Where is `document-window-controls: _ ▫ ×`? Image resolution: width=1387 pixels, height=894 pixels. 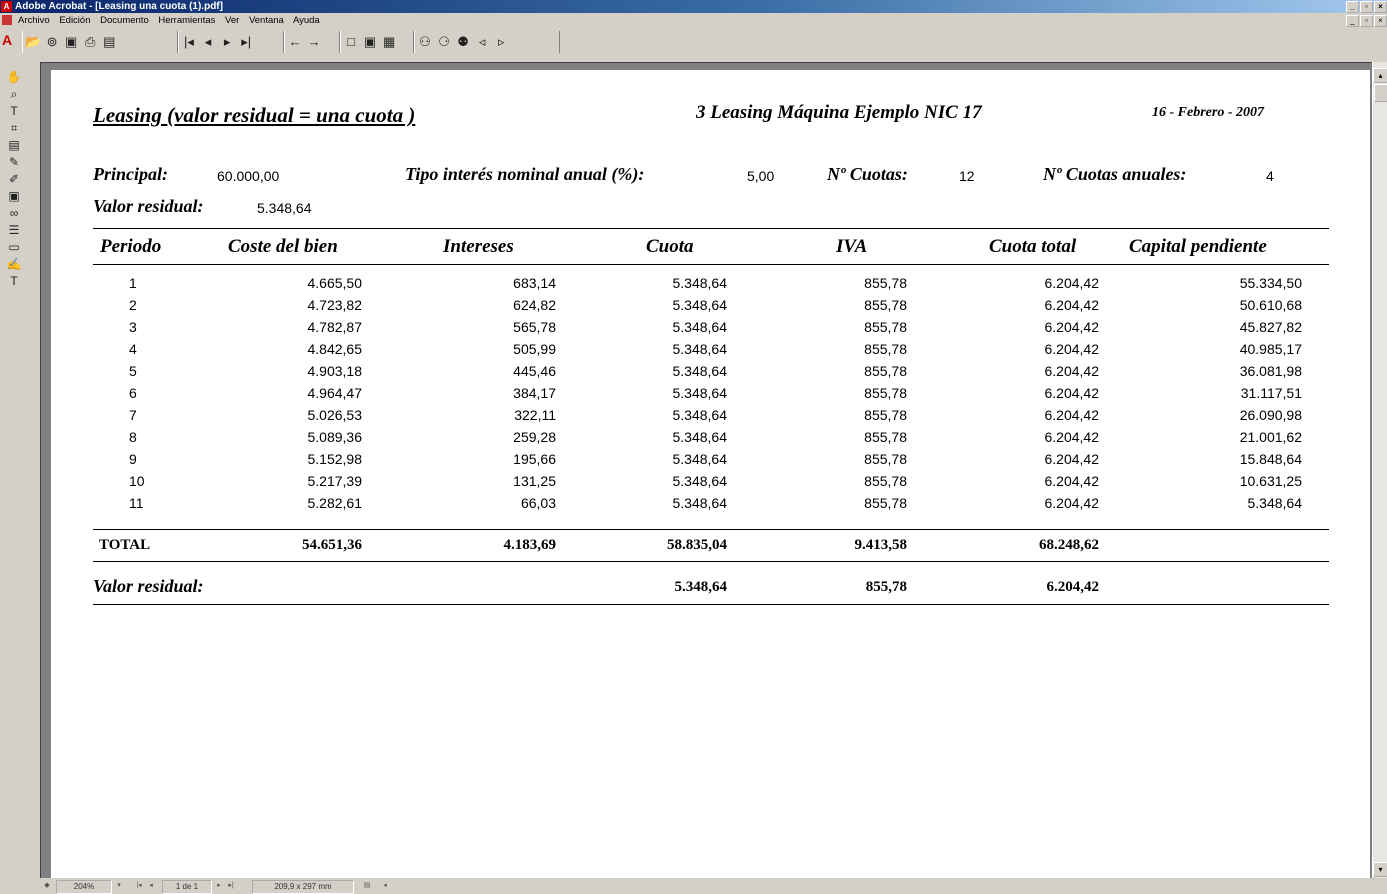
document-window-controls: _ ▫ × is located at coordinates (1366, 21).